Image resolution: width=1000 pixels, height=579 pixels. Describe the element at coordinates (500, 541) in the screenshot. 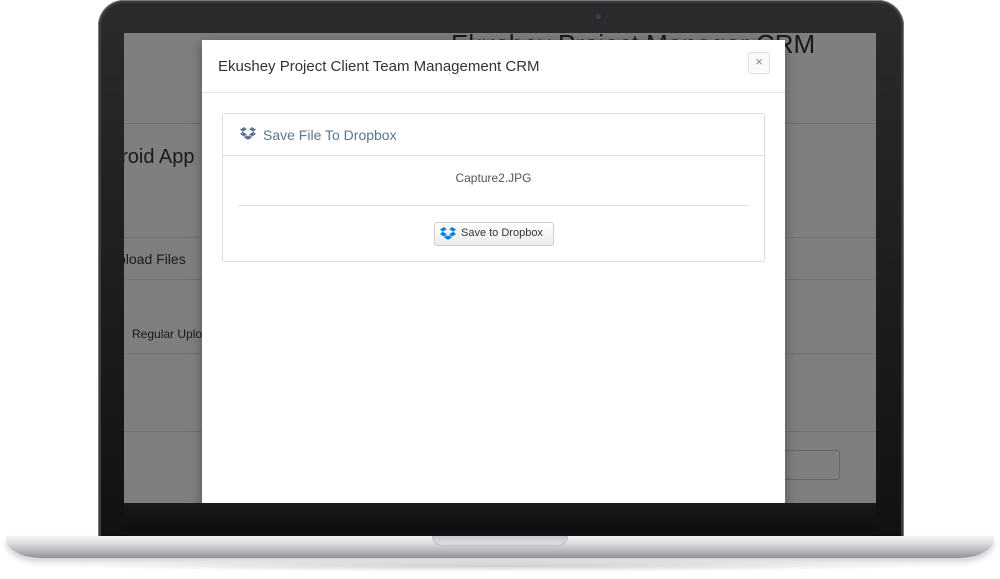

I see `laptop-notch` at that location.